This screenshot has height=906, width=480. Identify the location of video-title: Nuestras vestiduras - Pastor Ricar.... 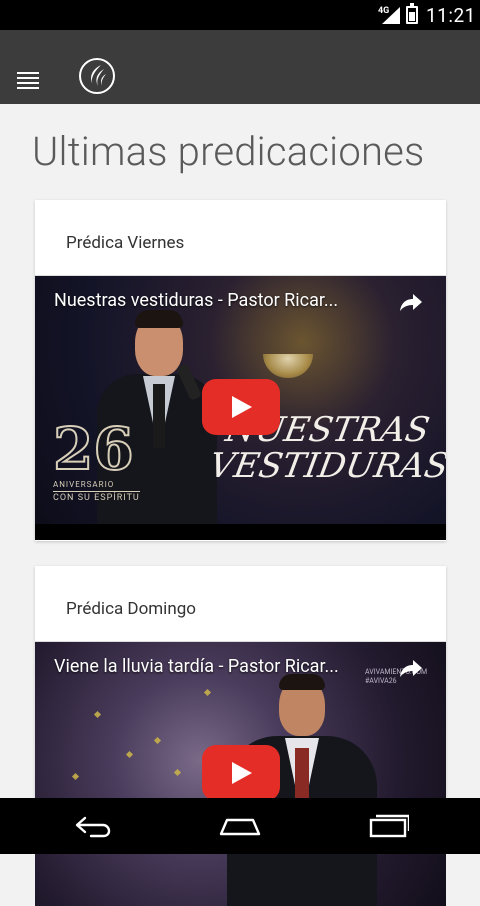
(222, 300).